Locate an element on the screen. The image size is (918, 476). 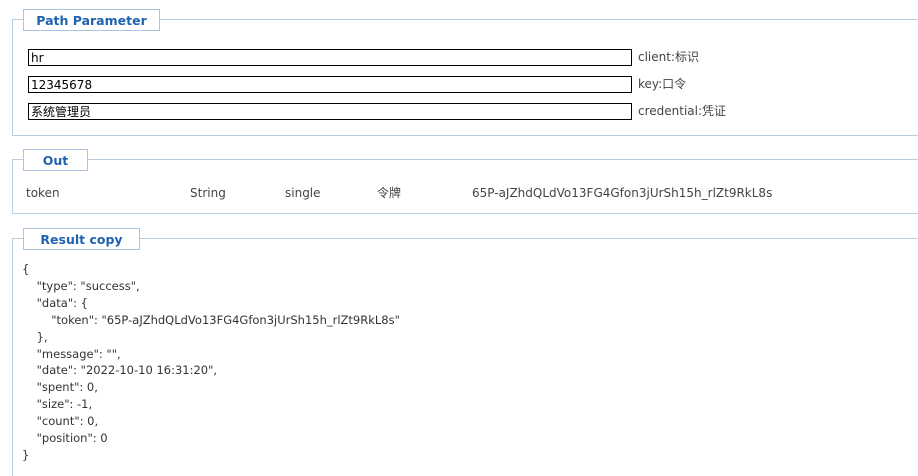
client-input is located at coordinates (330, 57).